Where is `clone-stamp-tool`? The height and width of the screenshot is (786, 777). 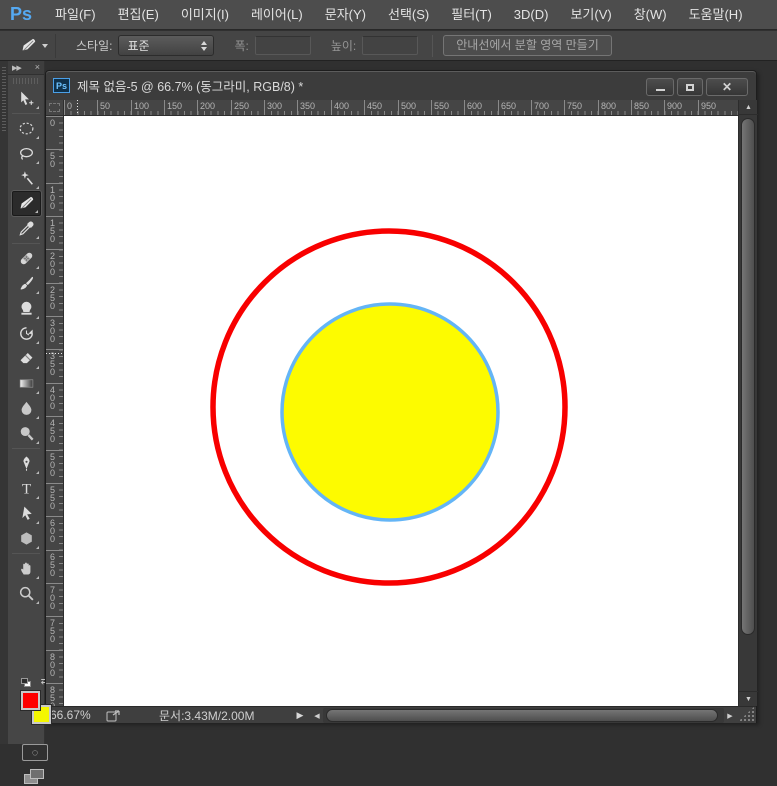 clone-stamp-tool is located at coordinates (26, 308).